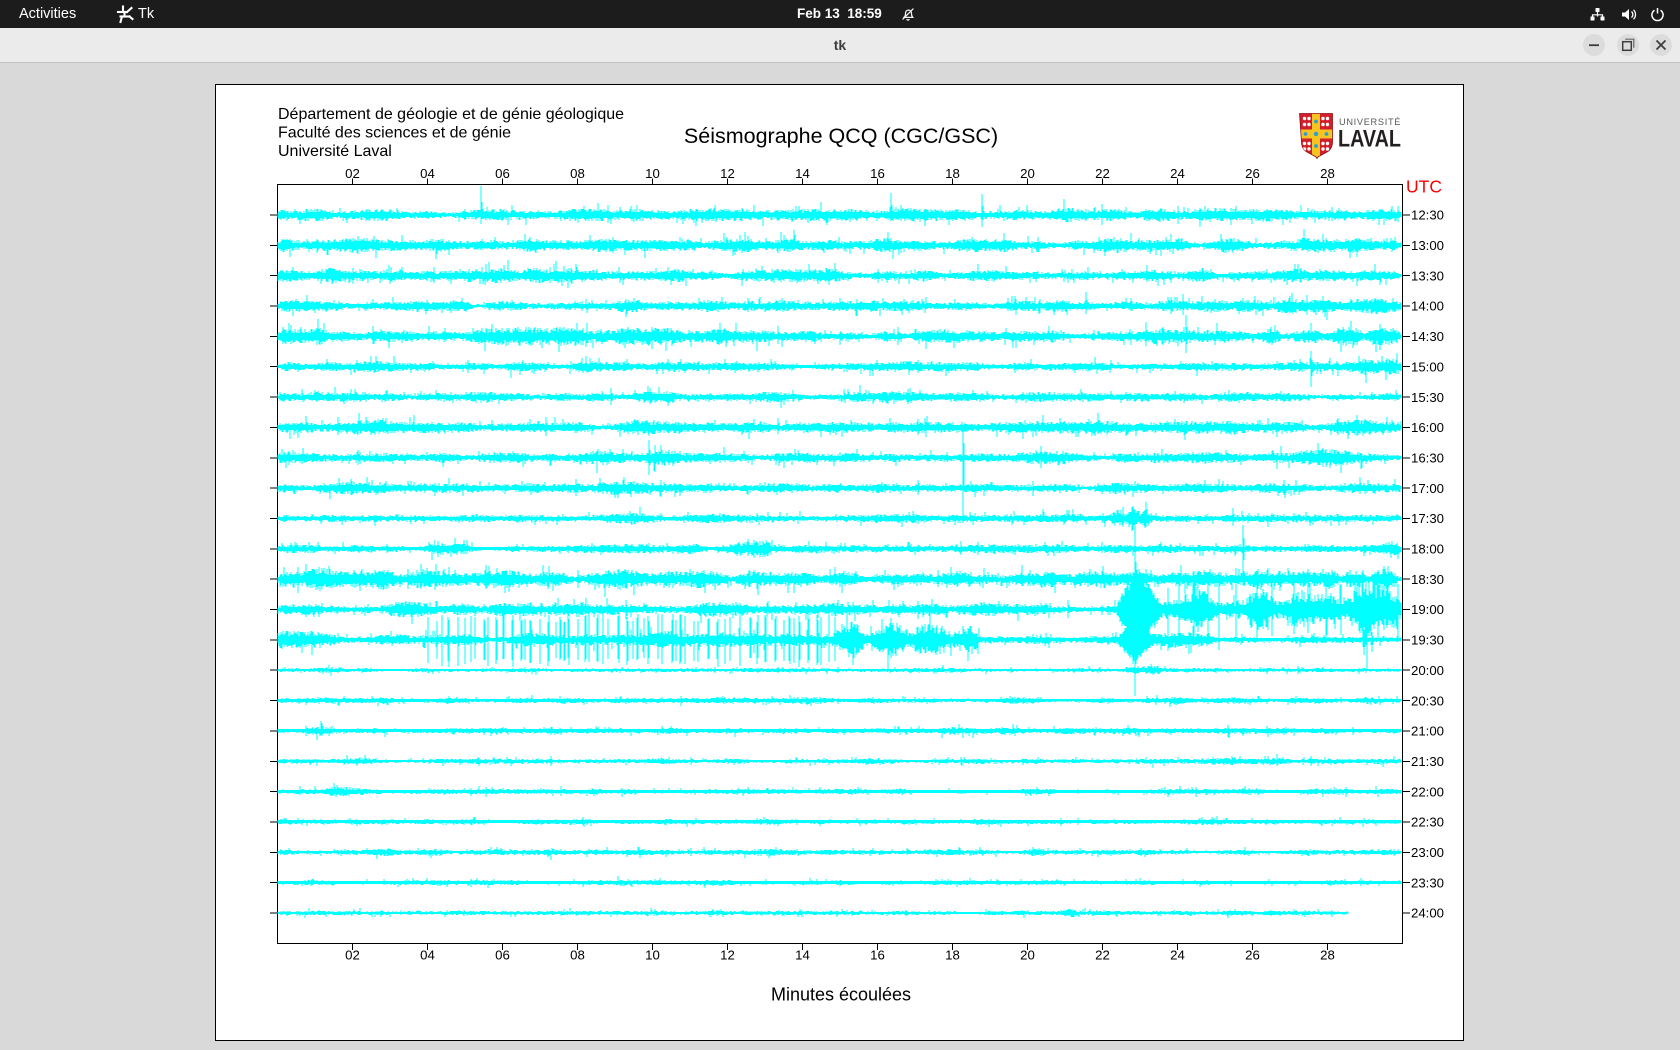 This screenshot has height=1050, width=1680. Describe the element at coordinates (1427, 761) in the screenshot. I see `svg-text: 21:30` at that location.